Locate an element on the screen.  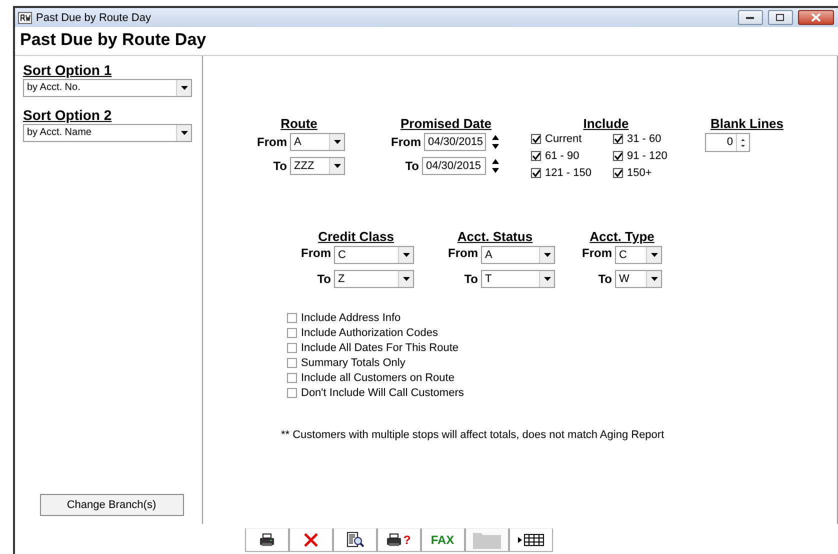
section-heading: Sort Option 1 is located at coordinates (68, 70).